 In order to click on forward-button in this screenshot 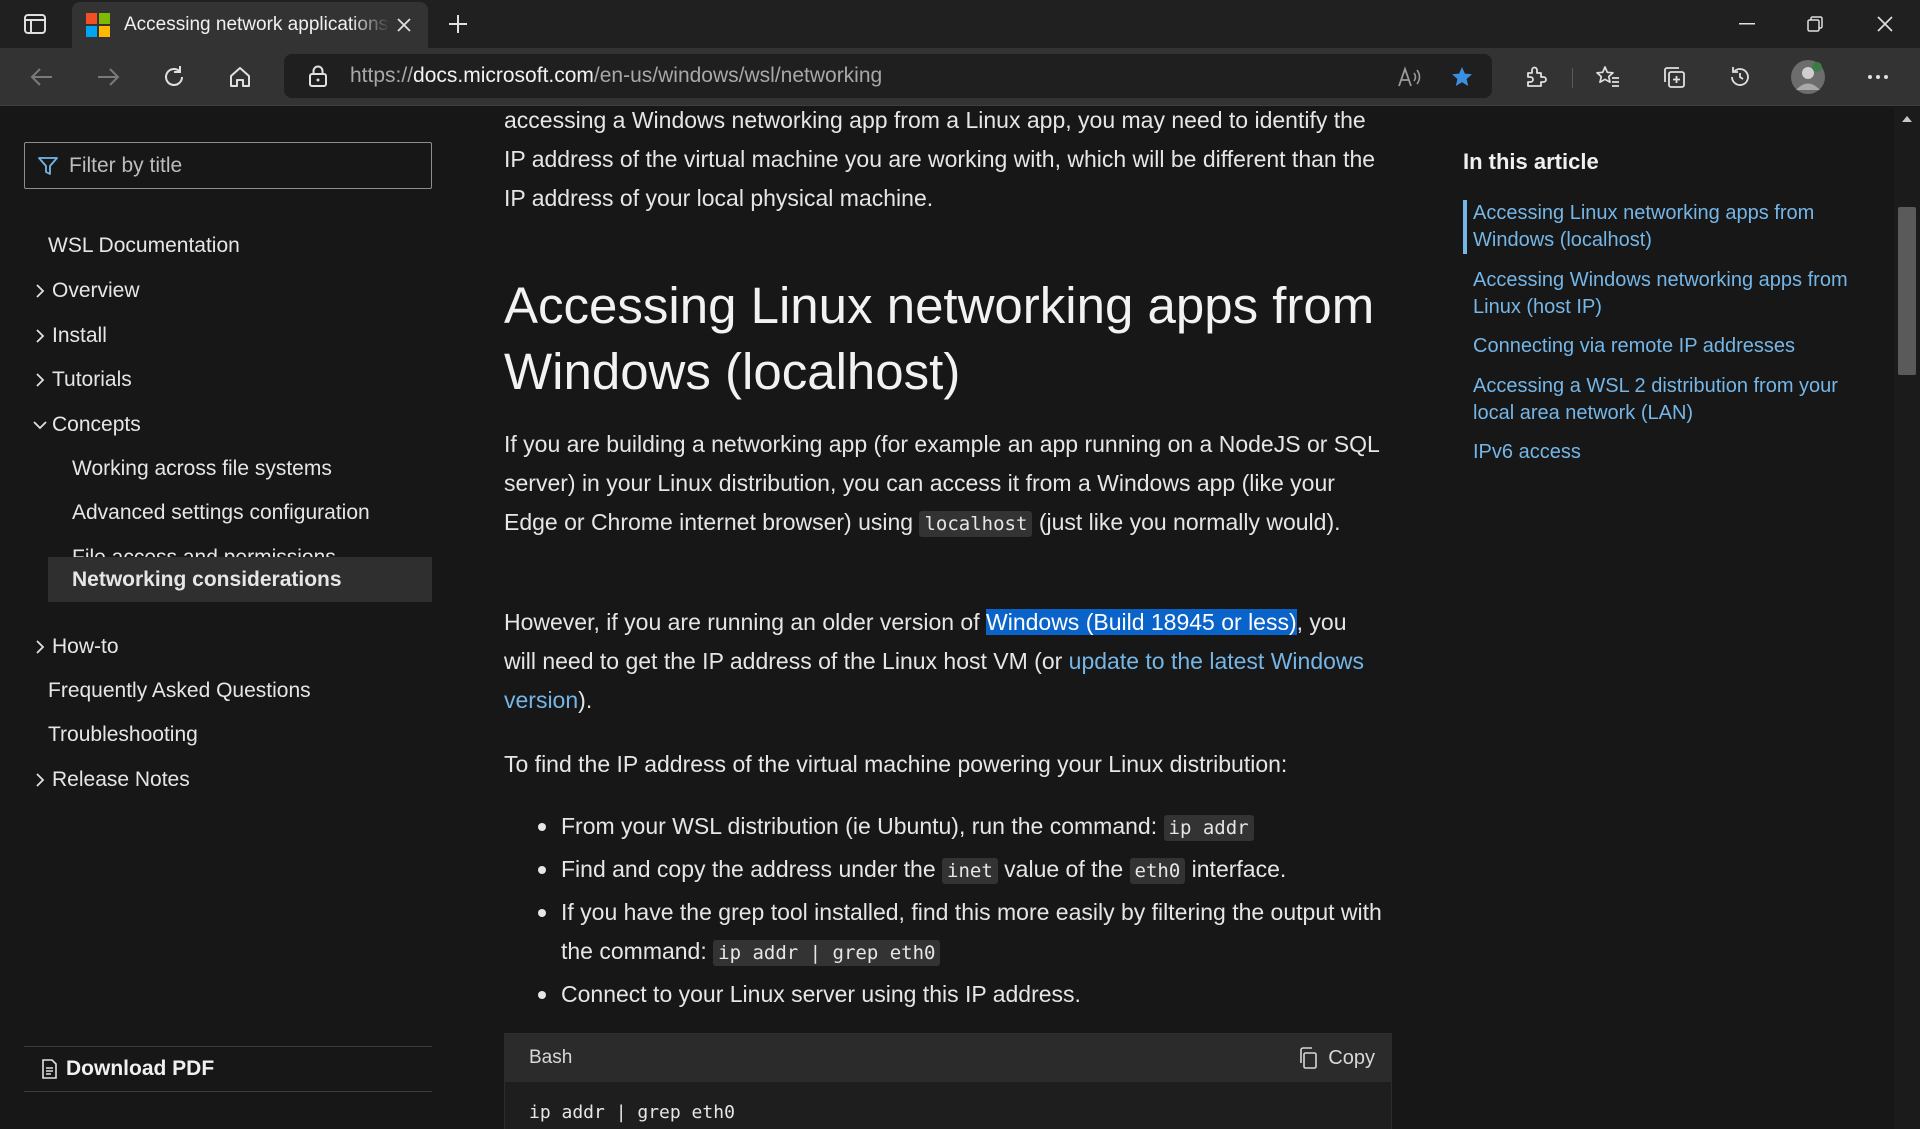, I will do `click(108, 77)`.